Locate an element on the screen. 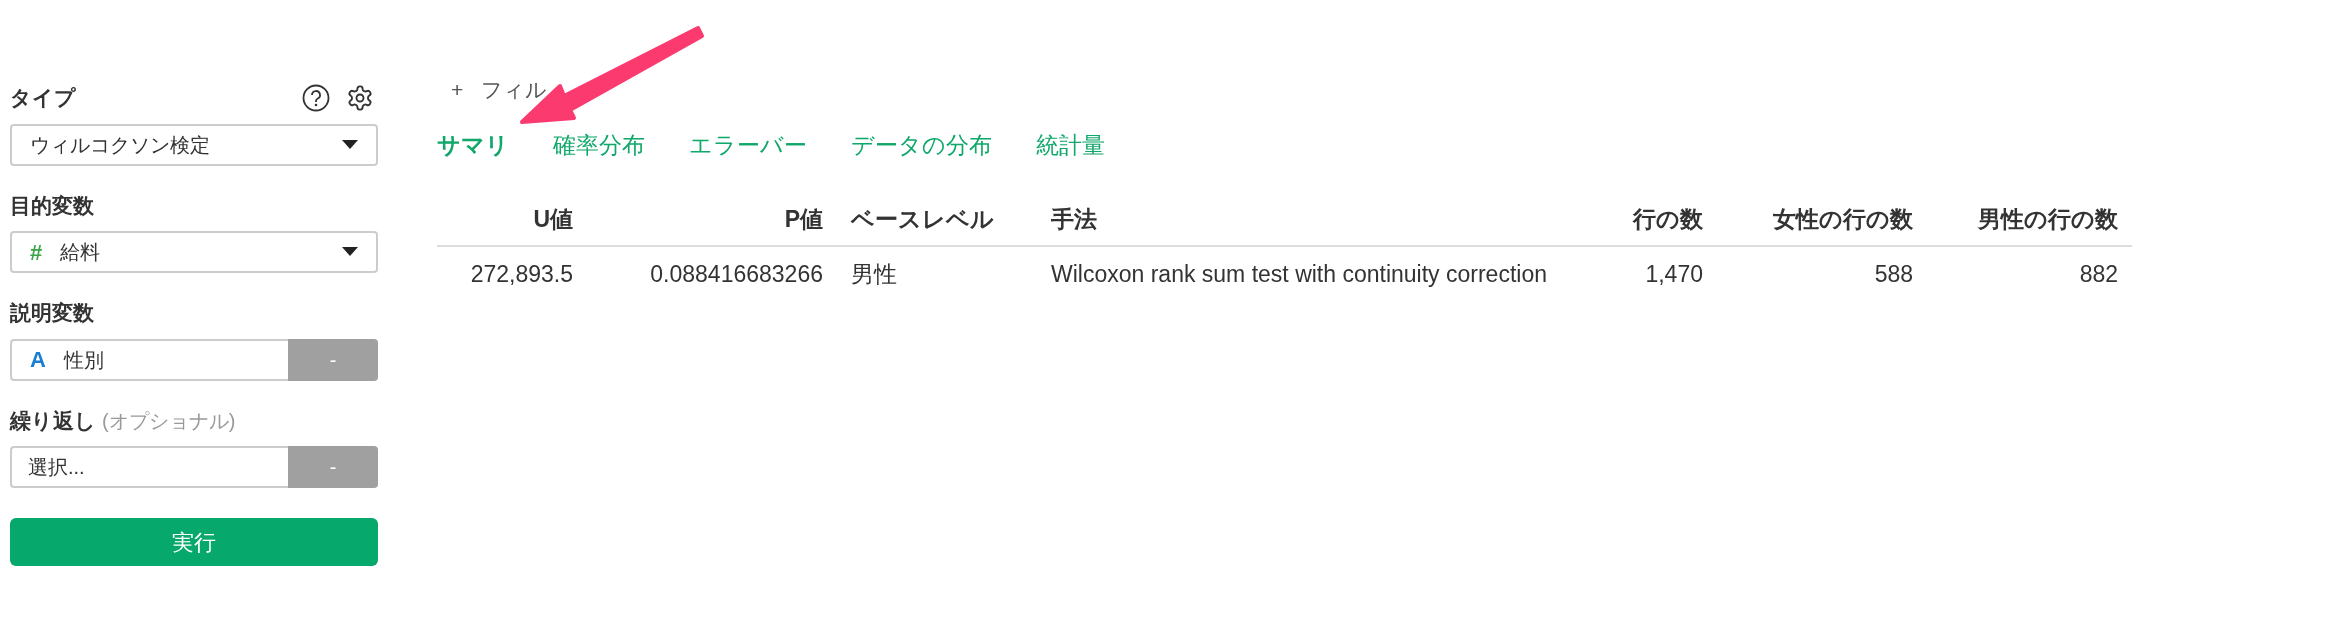  add-filter-button: + フィル is located at coordinates (499, 90).